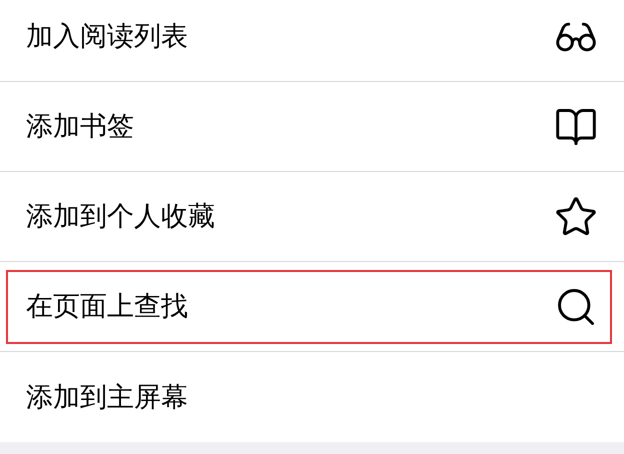 Image resolution: width=624 pixels, height=454 pixels. I want to click on menu-item-label: 添加到个人收藏, so click(120, 216).